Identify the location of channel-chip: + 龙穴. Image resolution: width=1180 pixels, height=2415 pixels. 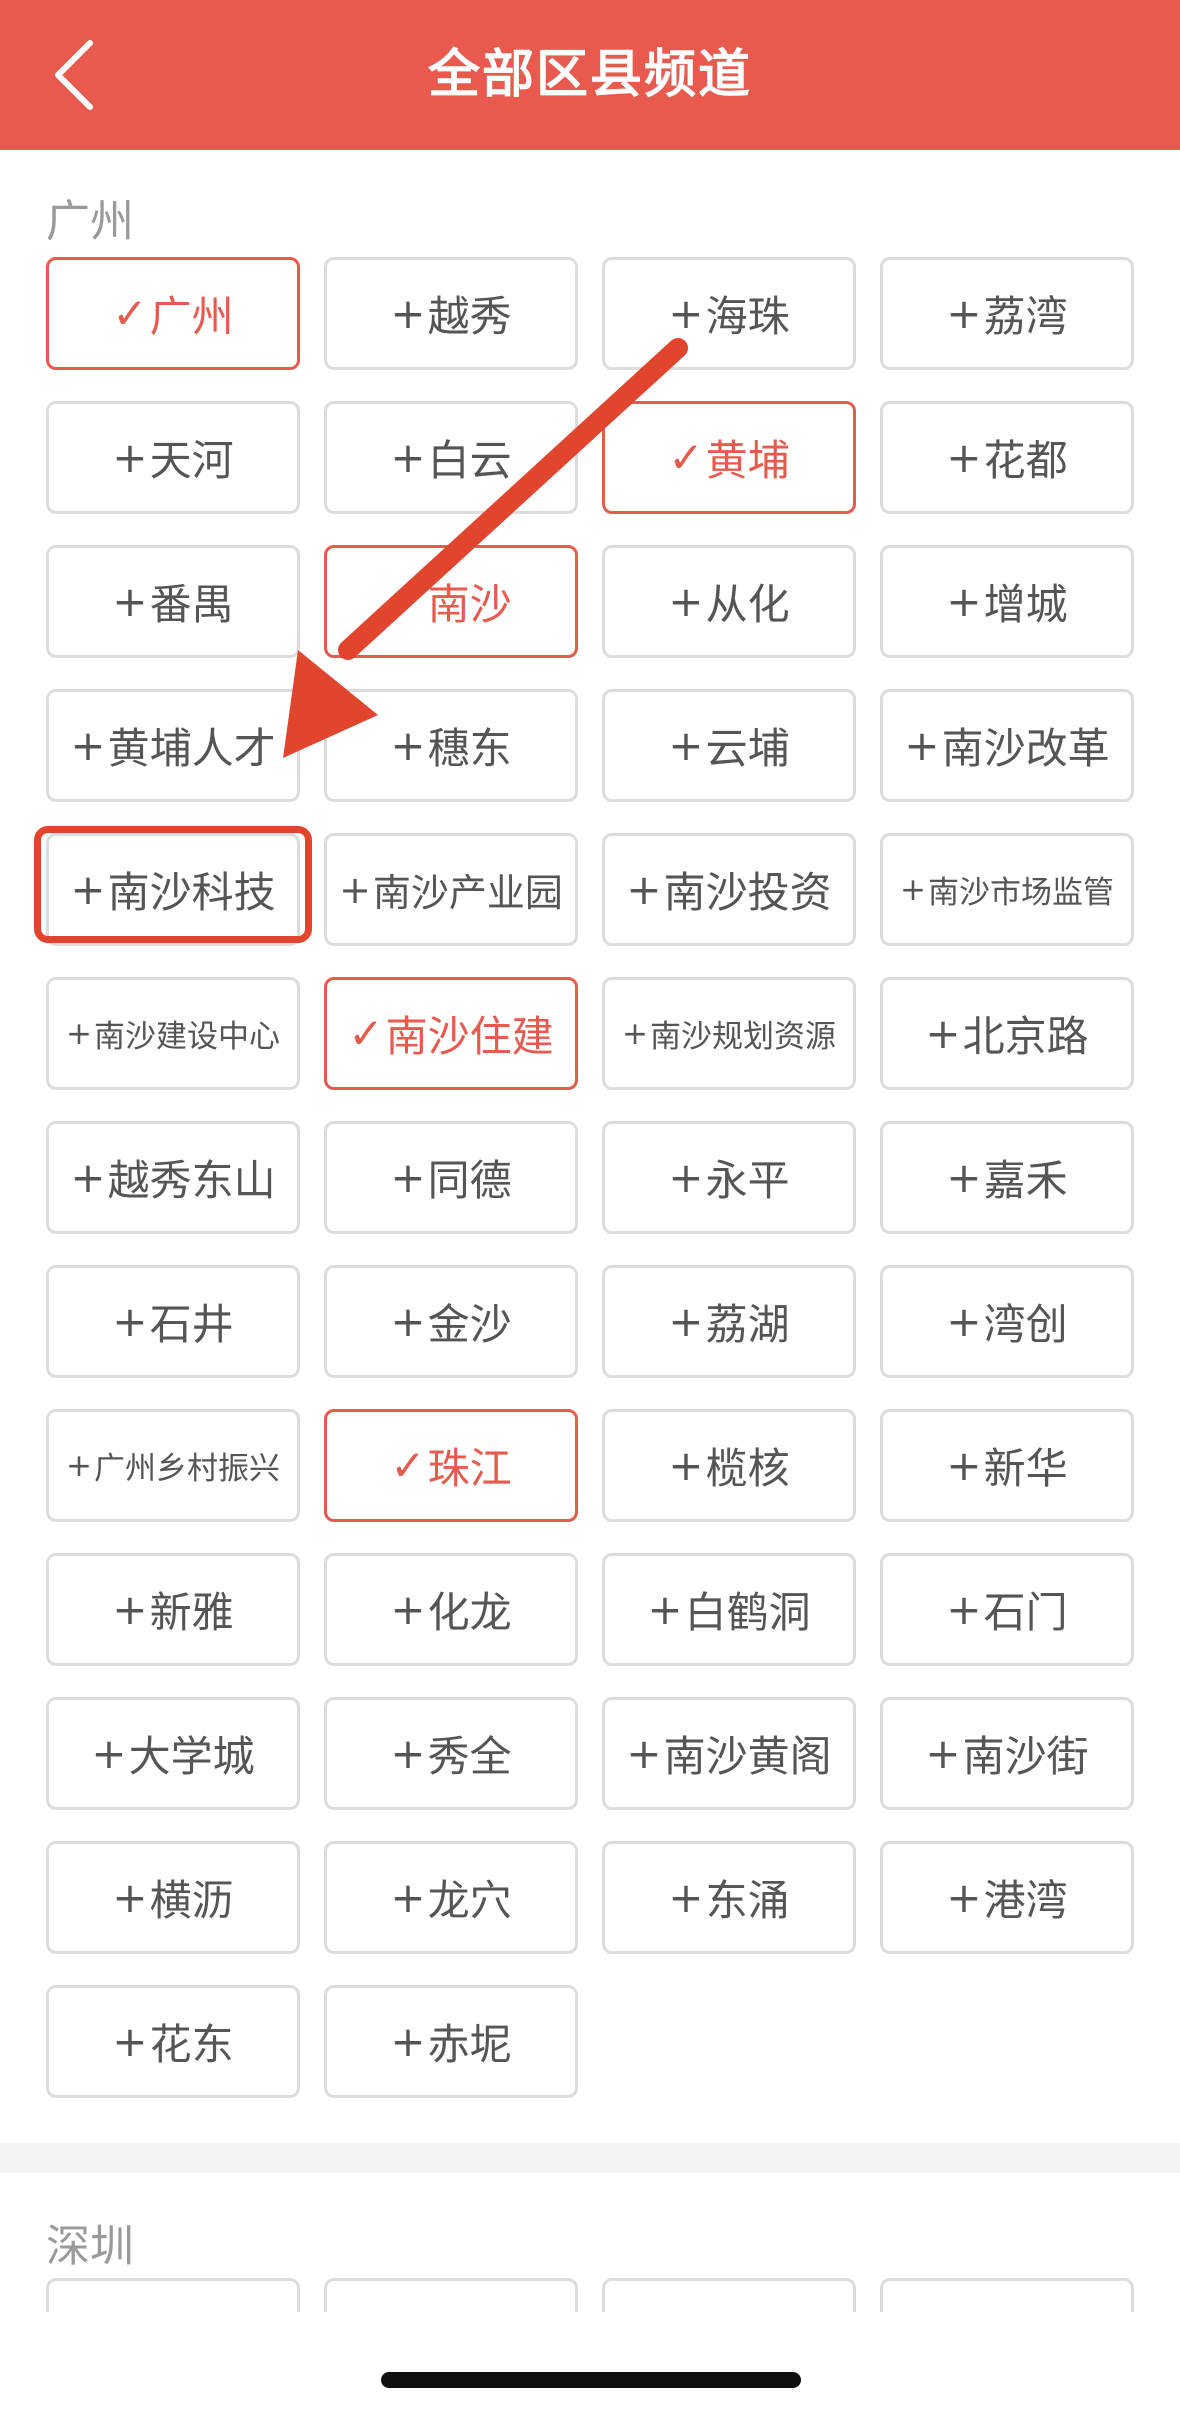
(451, 1897).